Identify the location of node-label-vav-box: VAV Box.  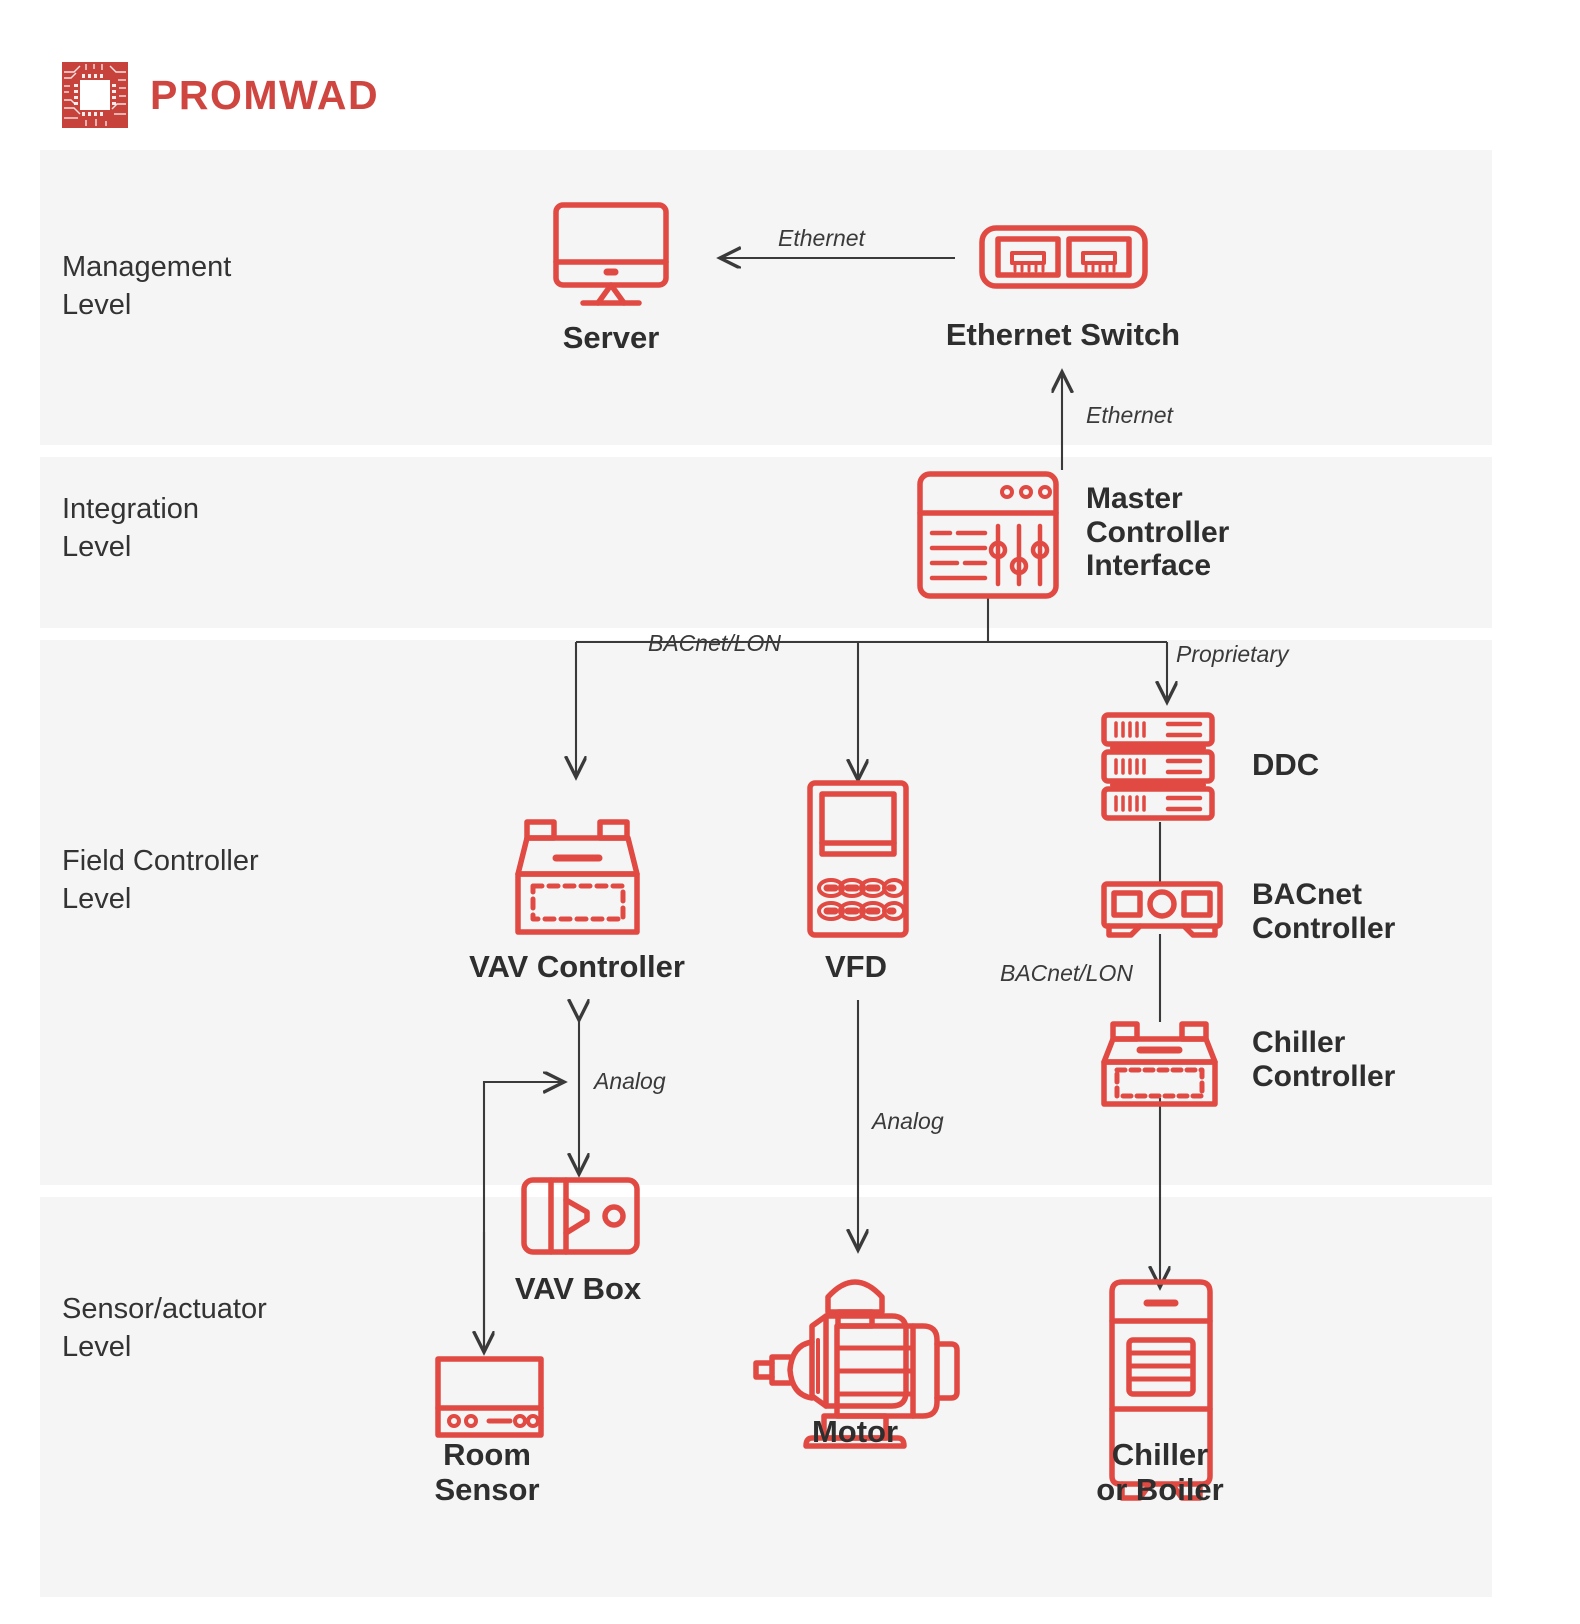
(578, 1288).